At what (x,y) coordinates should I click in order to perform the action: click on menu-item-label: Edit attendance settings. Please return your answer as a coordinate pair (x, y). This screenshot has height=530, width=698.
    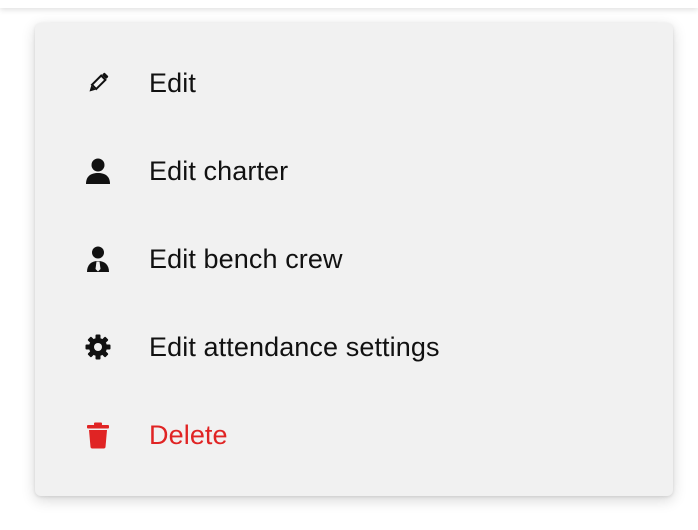
    Looking at the image, I should click on (294, 346).